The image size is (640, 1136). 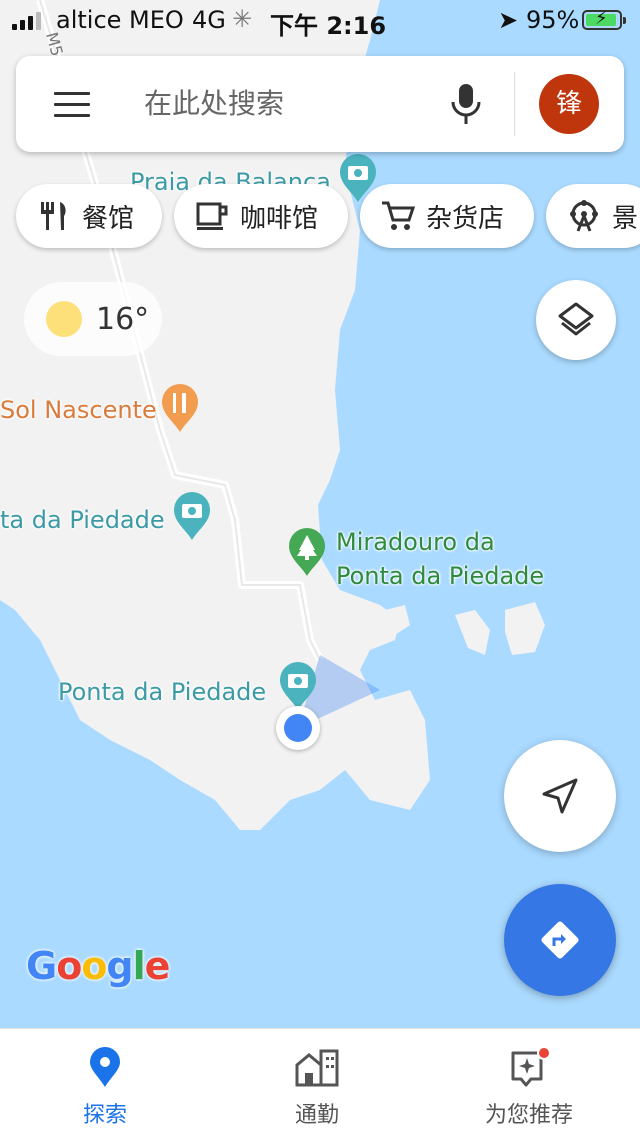 I want to click on bottom-nav: 探索 通勤 为您推荐, so click(x=320, y=1082).